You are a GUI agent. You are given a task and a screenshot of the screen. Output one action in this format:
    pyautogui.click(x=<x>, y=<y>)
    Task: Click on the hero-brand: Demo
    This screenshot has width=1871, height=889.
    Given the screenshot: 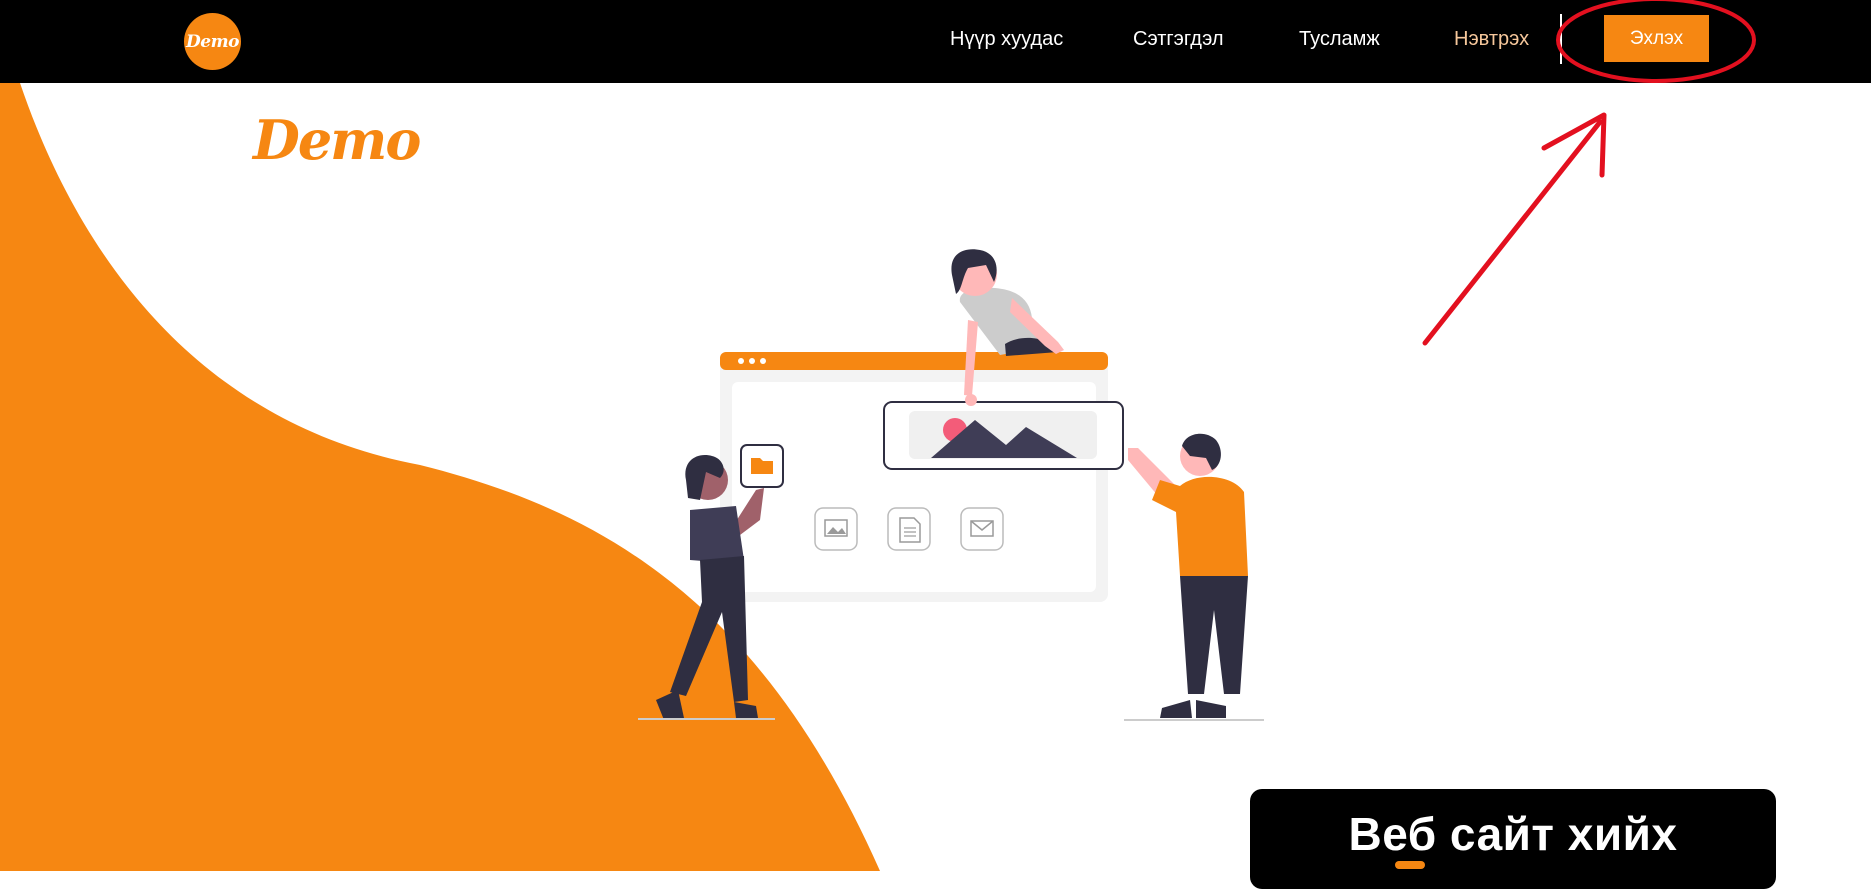 What is the action you would take?
    pyautogui.click(x=337, y=140)
    